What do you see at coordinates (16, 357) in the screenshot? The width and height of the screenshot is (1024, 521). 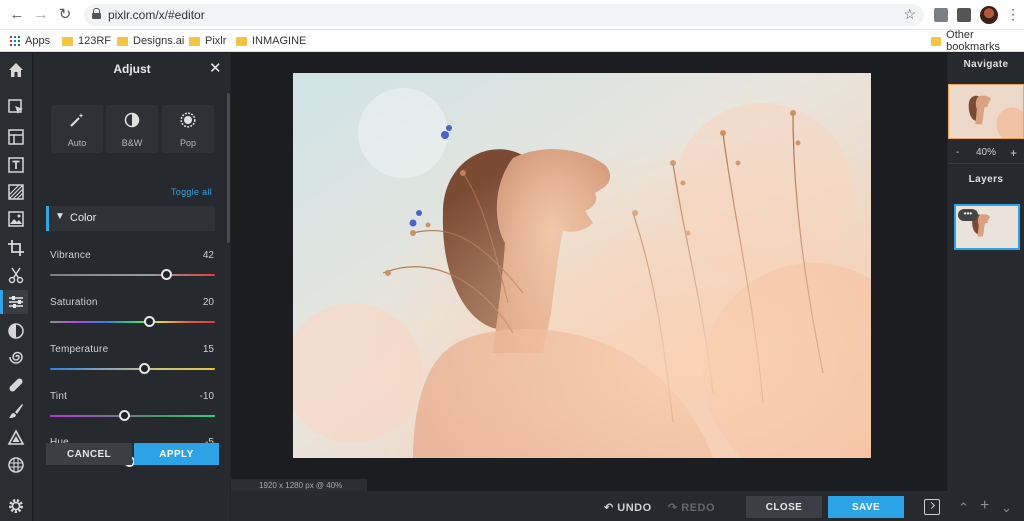 I see `liquify-icon` at bounding box center [16, 357].